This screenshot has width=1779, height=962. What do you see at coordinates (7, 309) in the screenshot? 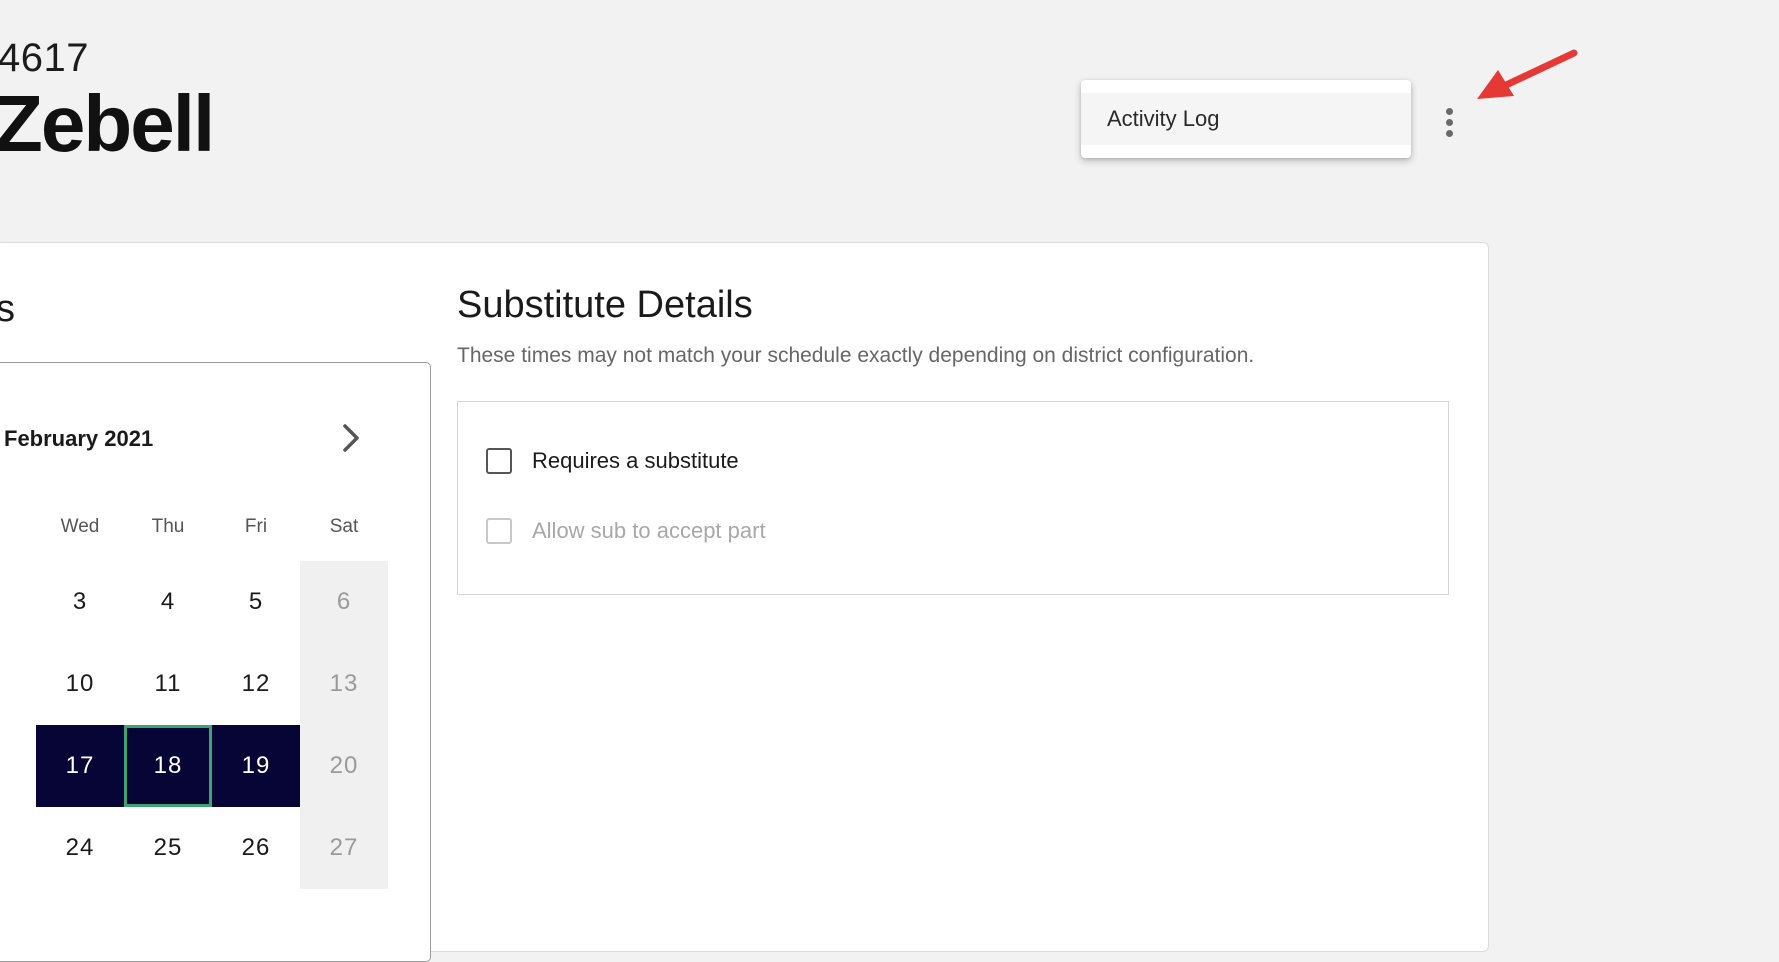
I see `absence-section-title: s` at bounding box center [7, 309].